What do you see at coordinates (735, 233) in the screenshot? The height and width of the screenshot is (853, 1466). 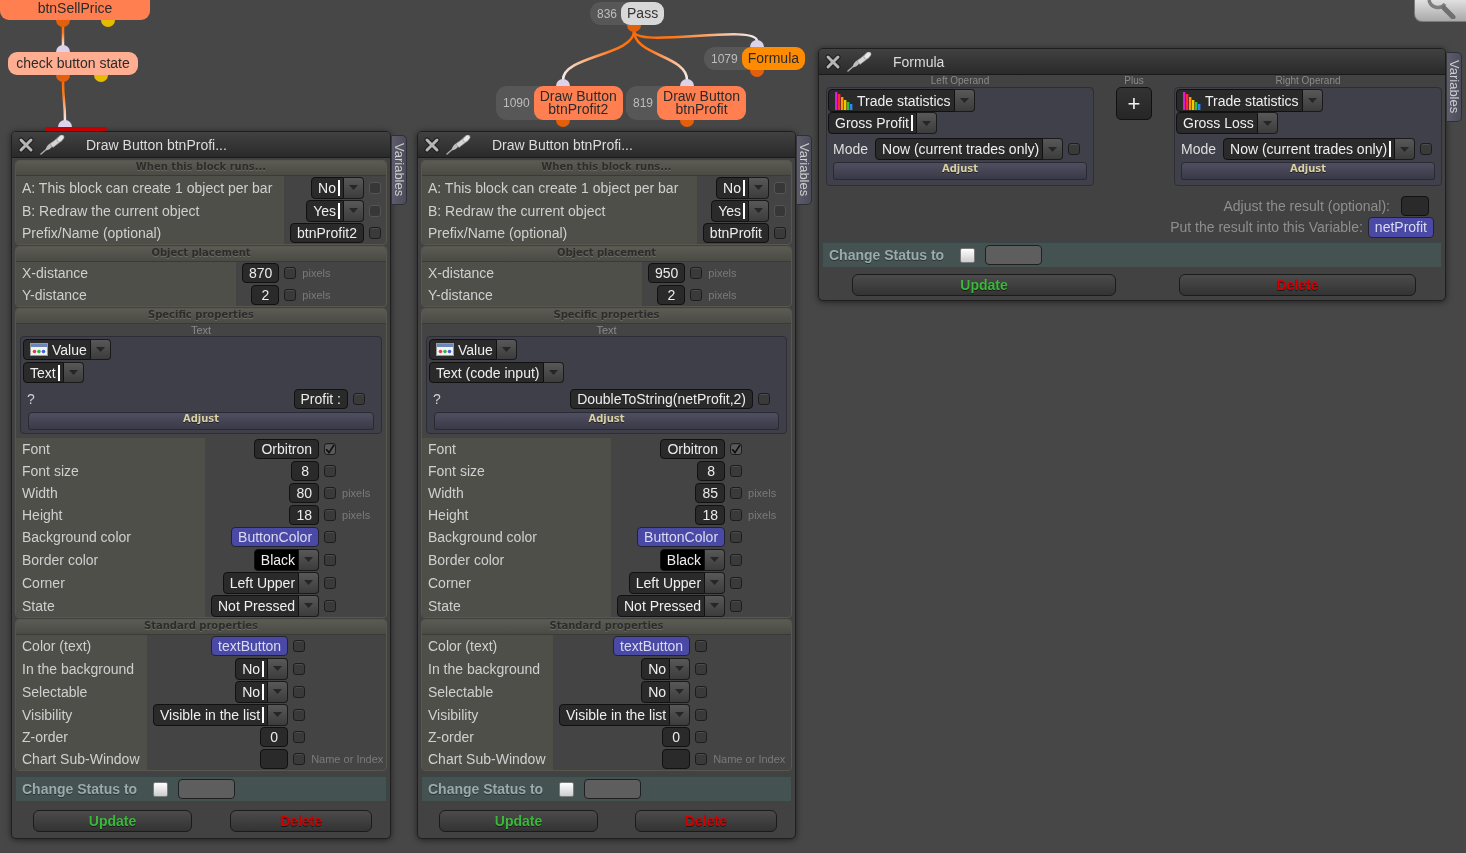 I see `input-field: btnProfit` at bounding box center [735, 233].